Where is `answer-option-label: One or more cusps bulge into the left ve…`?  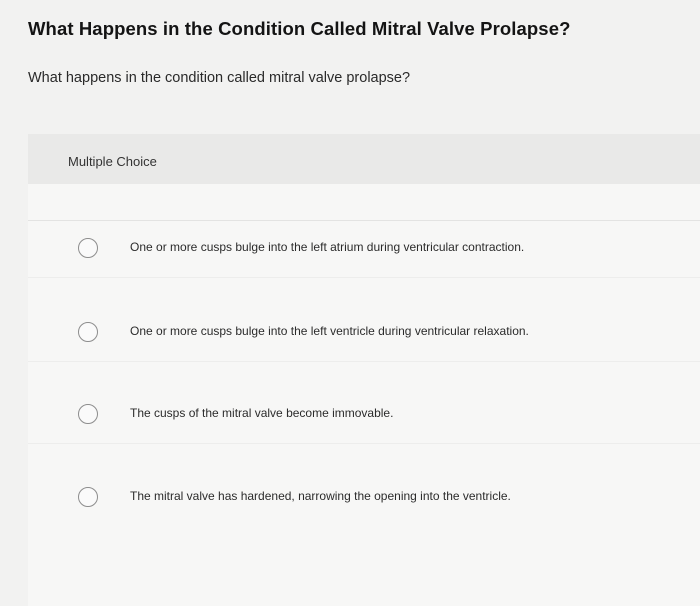
answer-option-label: One or more cusps bulge into the left ve… is located at coordinates (329, 331).